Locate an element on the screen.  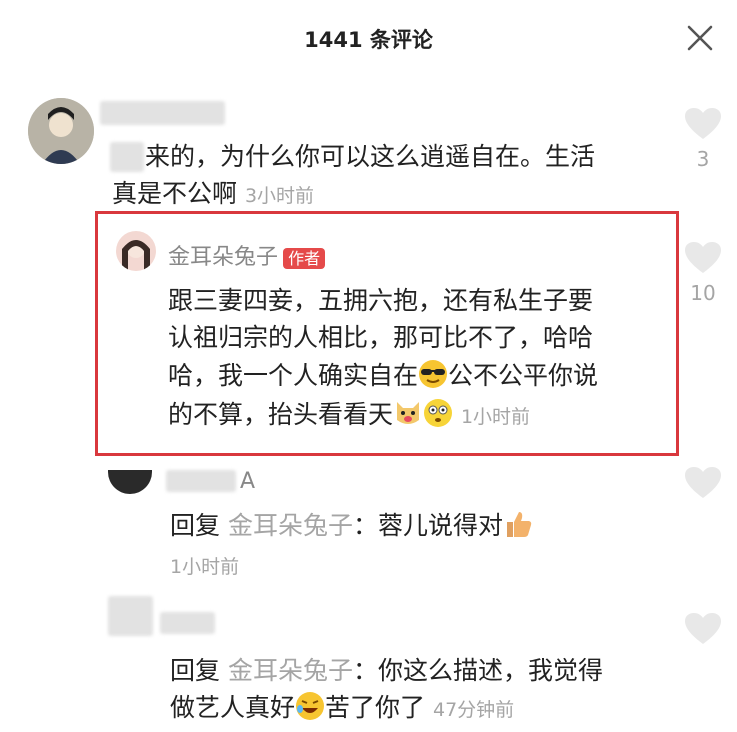
thumbs-up-emoji-icon is located at coordinates (518, 524).